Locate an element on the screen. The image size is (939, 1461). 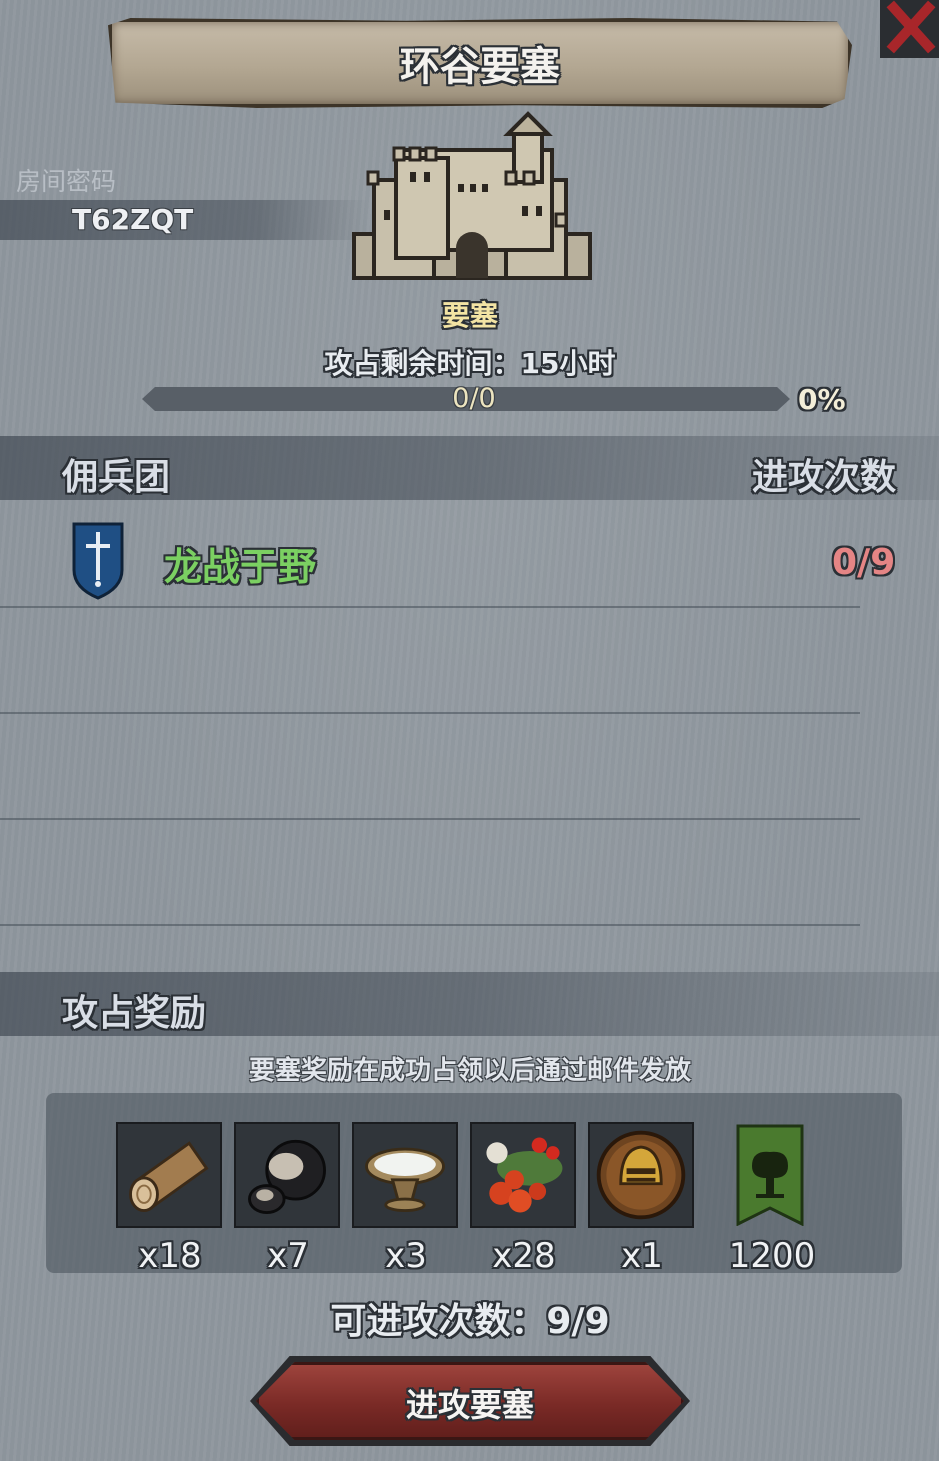
berries-icon is located at coordinates (523, 1175).